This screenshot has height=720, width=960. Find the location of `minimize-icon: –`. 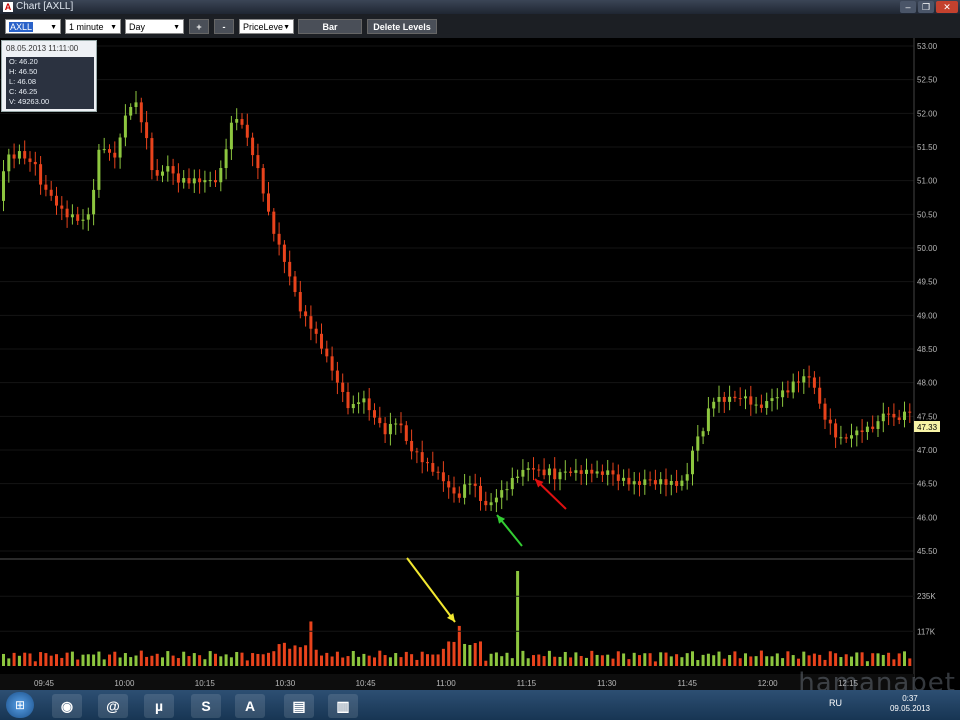

minimize-icon: – is located at coordinates (908, 7).